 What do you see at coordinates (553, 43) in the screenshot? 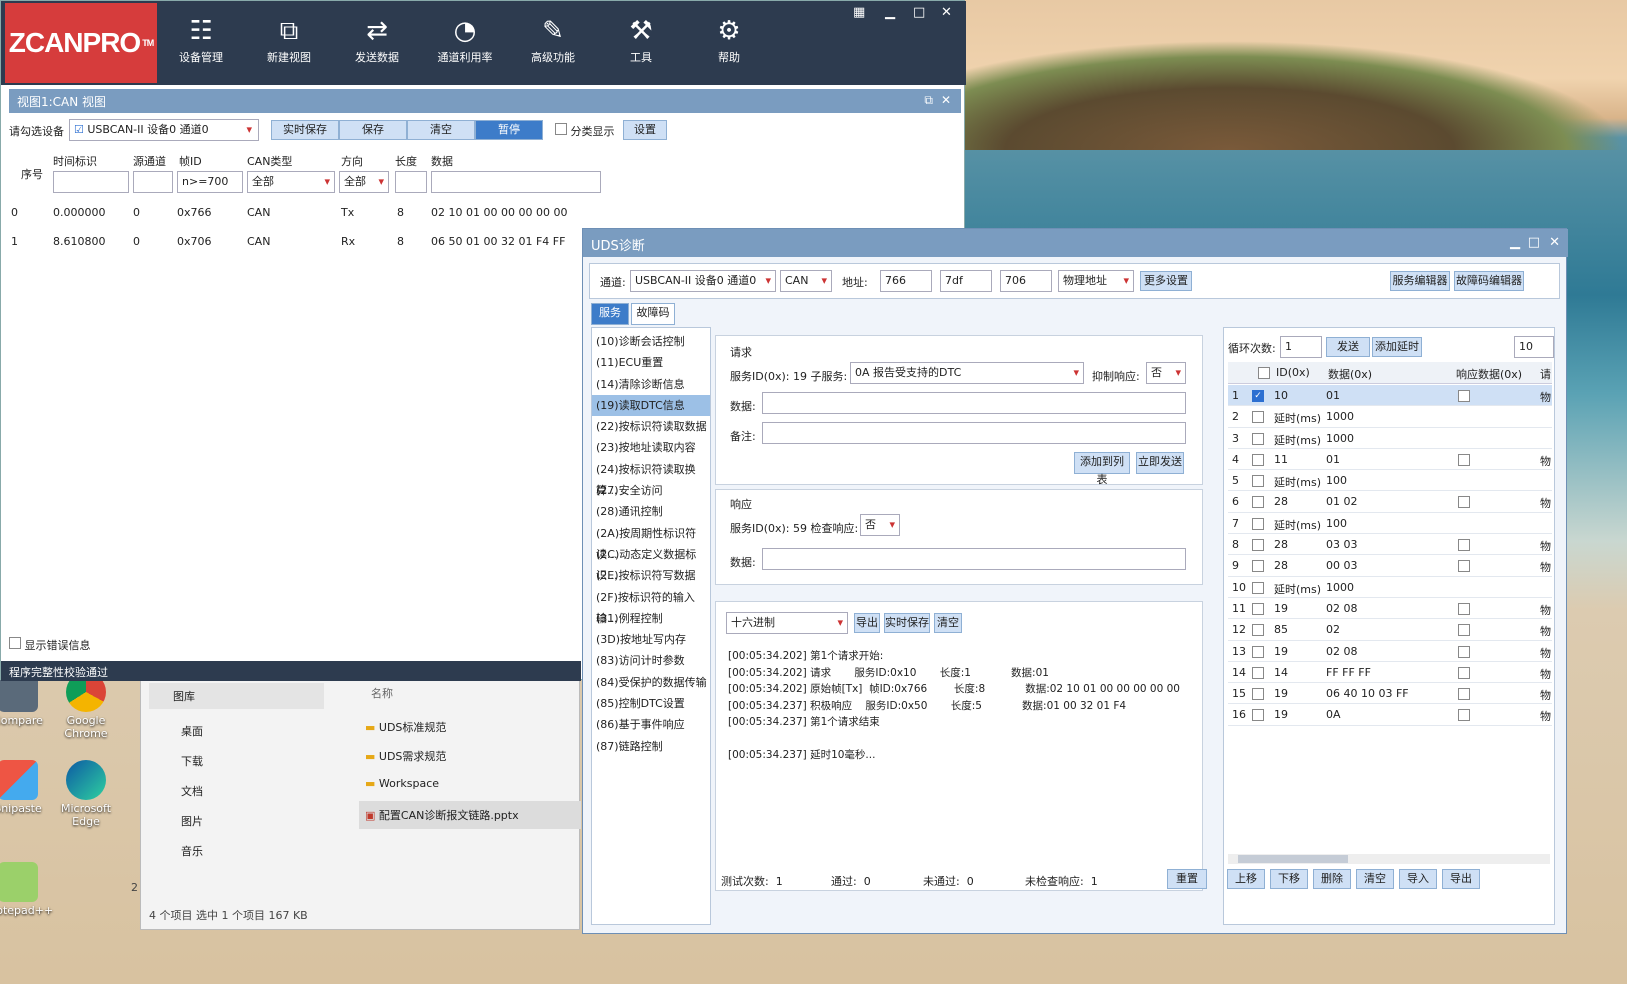
I see `toolbar-advanced: ✎ 高级功能` at bounding box center [553, 43].